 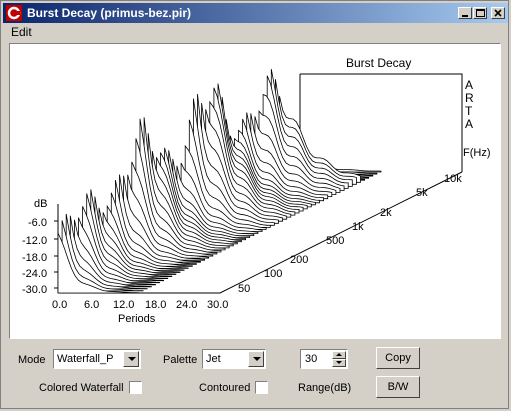 I want to click on minimize-button, so click(x=465, y=13).